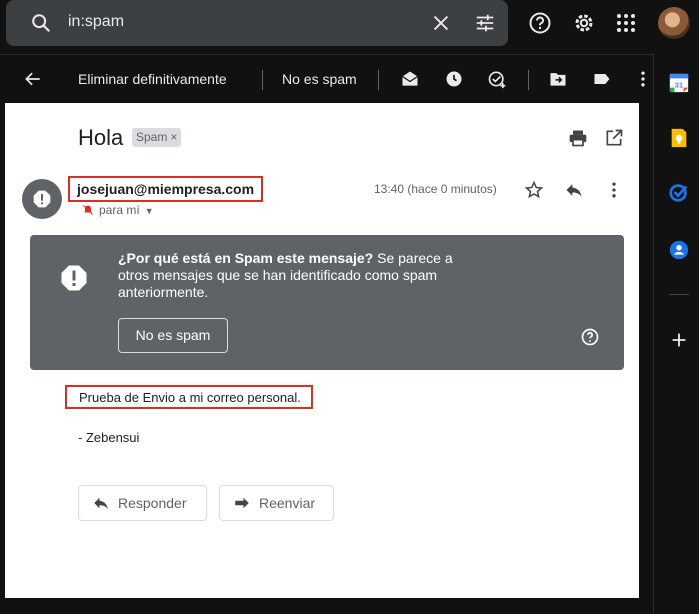  I want to click on close-icon, so click(441, 23).